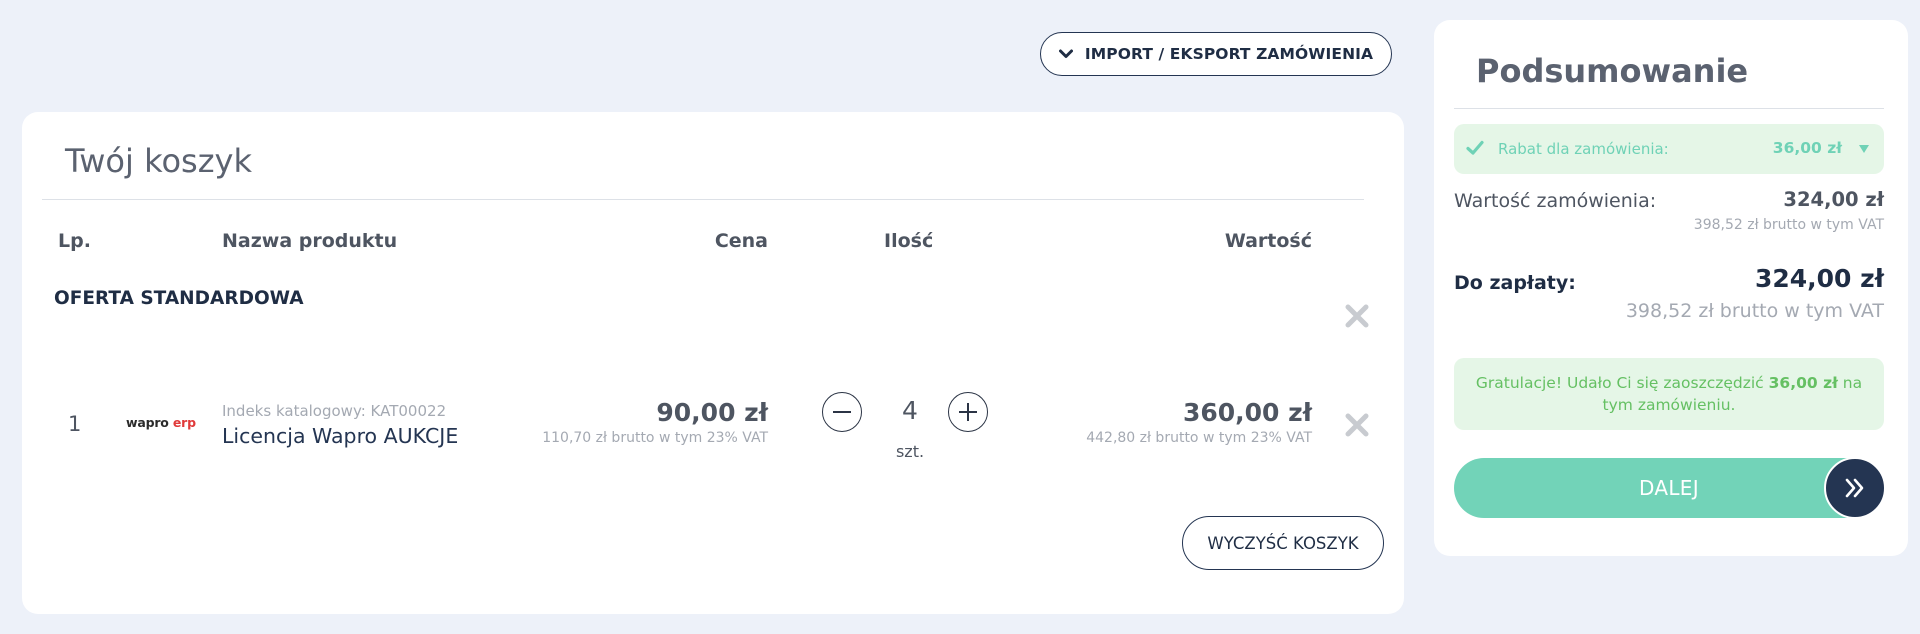 Image resolution: width=1920 pixels, height=634 pixels. Describe the element at coordinates (1199, 438) in the screenshot. I see `line-value-gross: 442,80 zł brutto w tym 23% VAT` at that location.